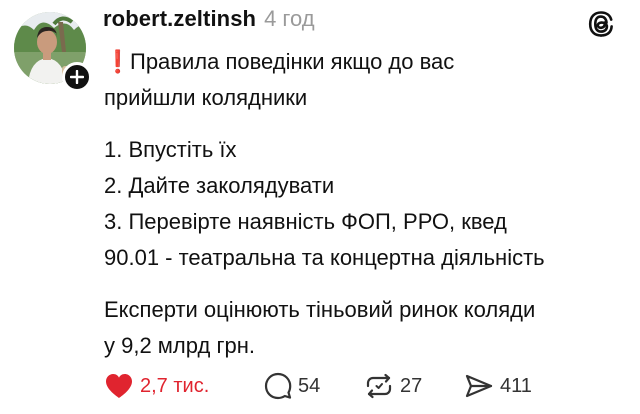 The height and width of the screenshot is (414, 640). I want to click on exclamation-icon: ❗, so click(118, 61).